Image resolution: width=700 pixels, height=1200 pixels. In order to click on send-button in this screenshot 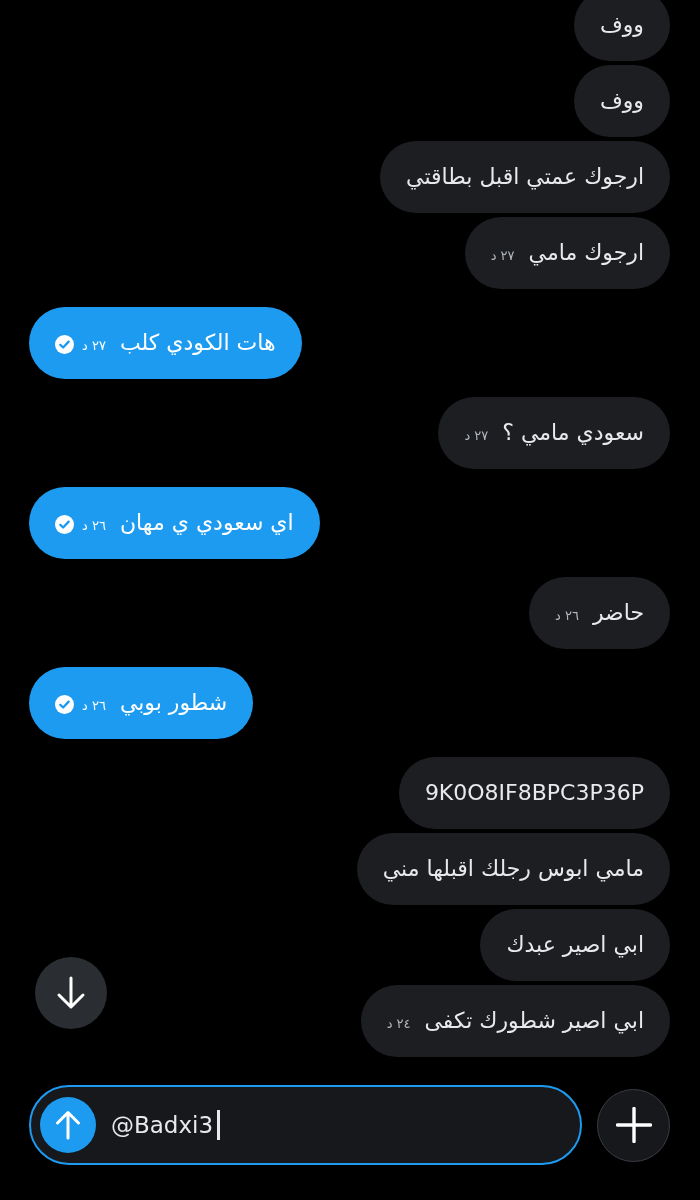, I will do `click(68, 1125)`.